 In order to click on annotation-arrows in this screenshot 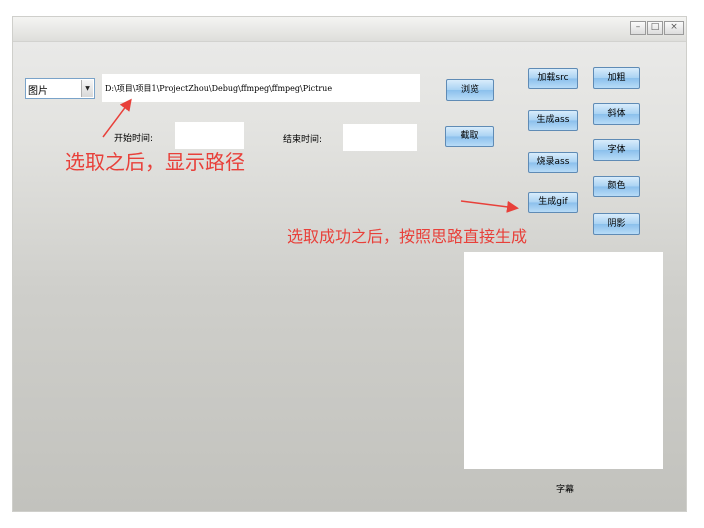, I will do `click(310, 155)`.